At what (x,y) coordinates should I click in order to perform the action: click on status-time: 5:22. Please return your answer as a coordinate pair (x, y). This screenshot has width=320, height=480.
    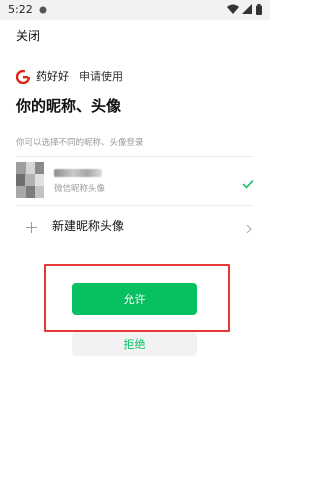
    Looking at the image, I should click on (20, 9).